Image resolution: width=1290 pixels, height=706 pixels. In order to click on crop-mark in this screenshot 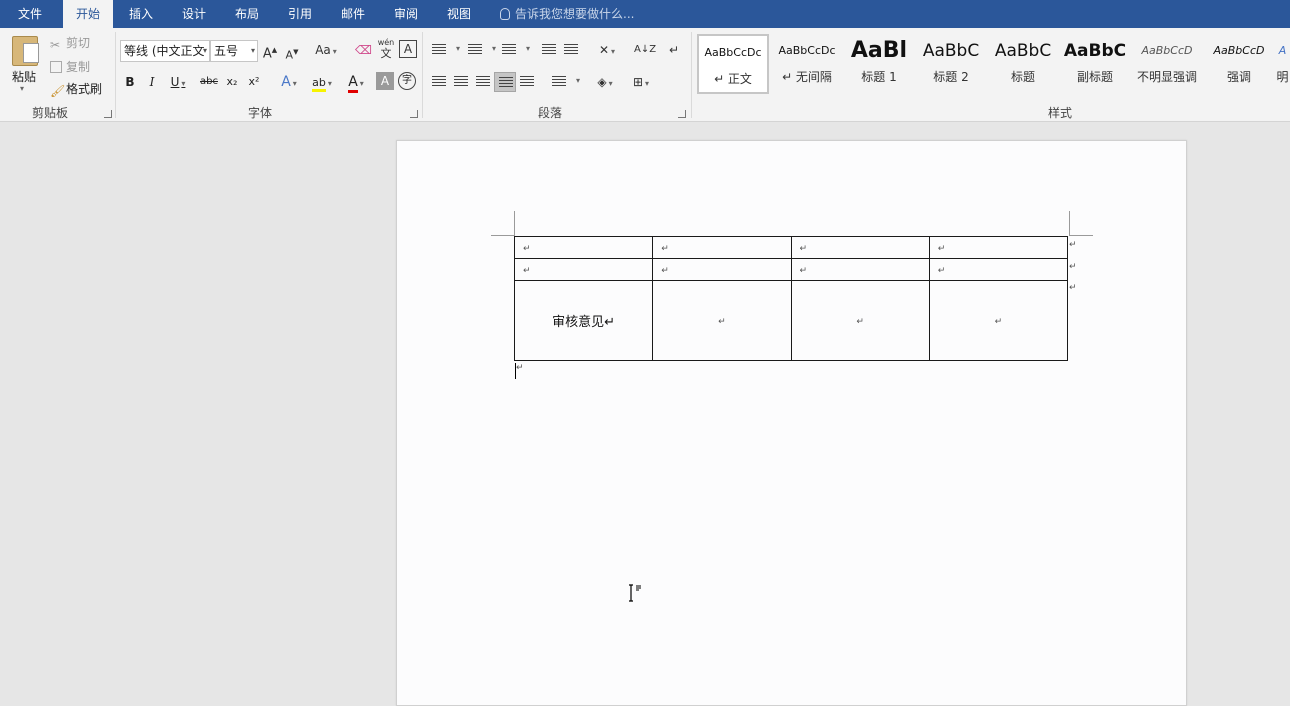, I will do `click(1069, 223)`.